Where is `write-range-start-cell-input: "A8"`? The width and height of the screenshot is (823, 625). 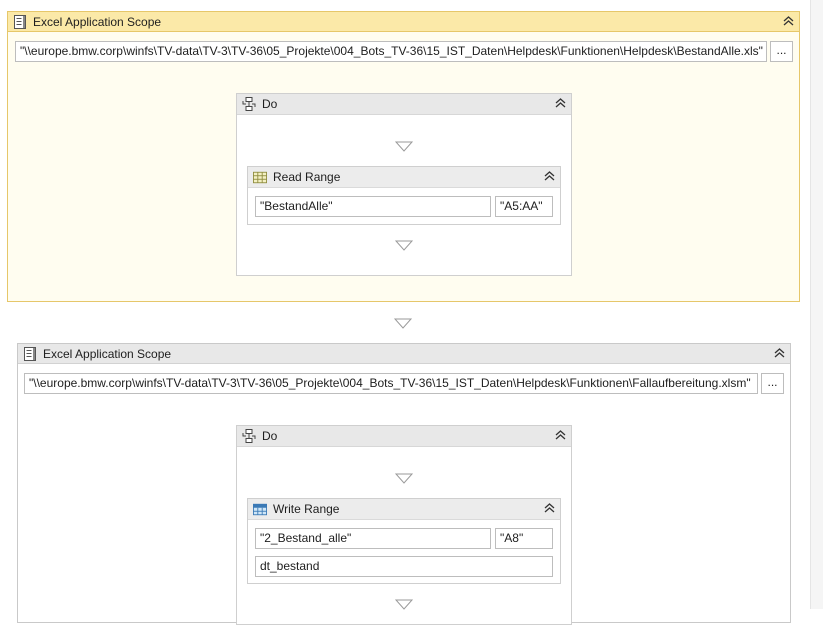 write-range-start-cell-input: "A8" is located at coordinates (524, 538).